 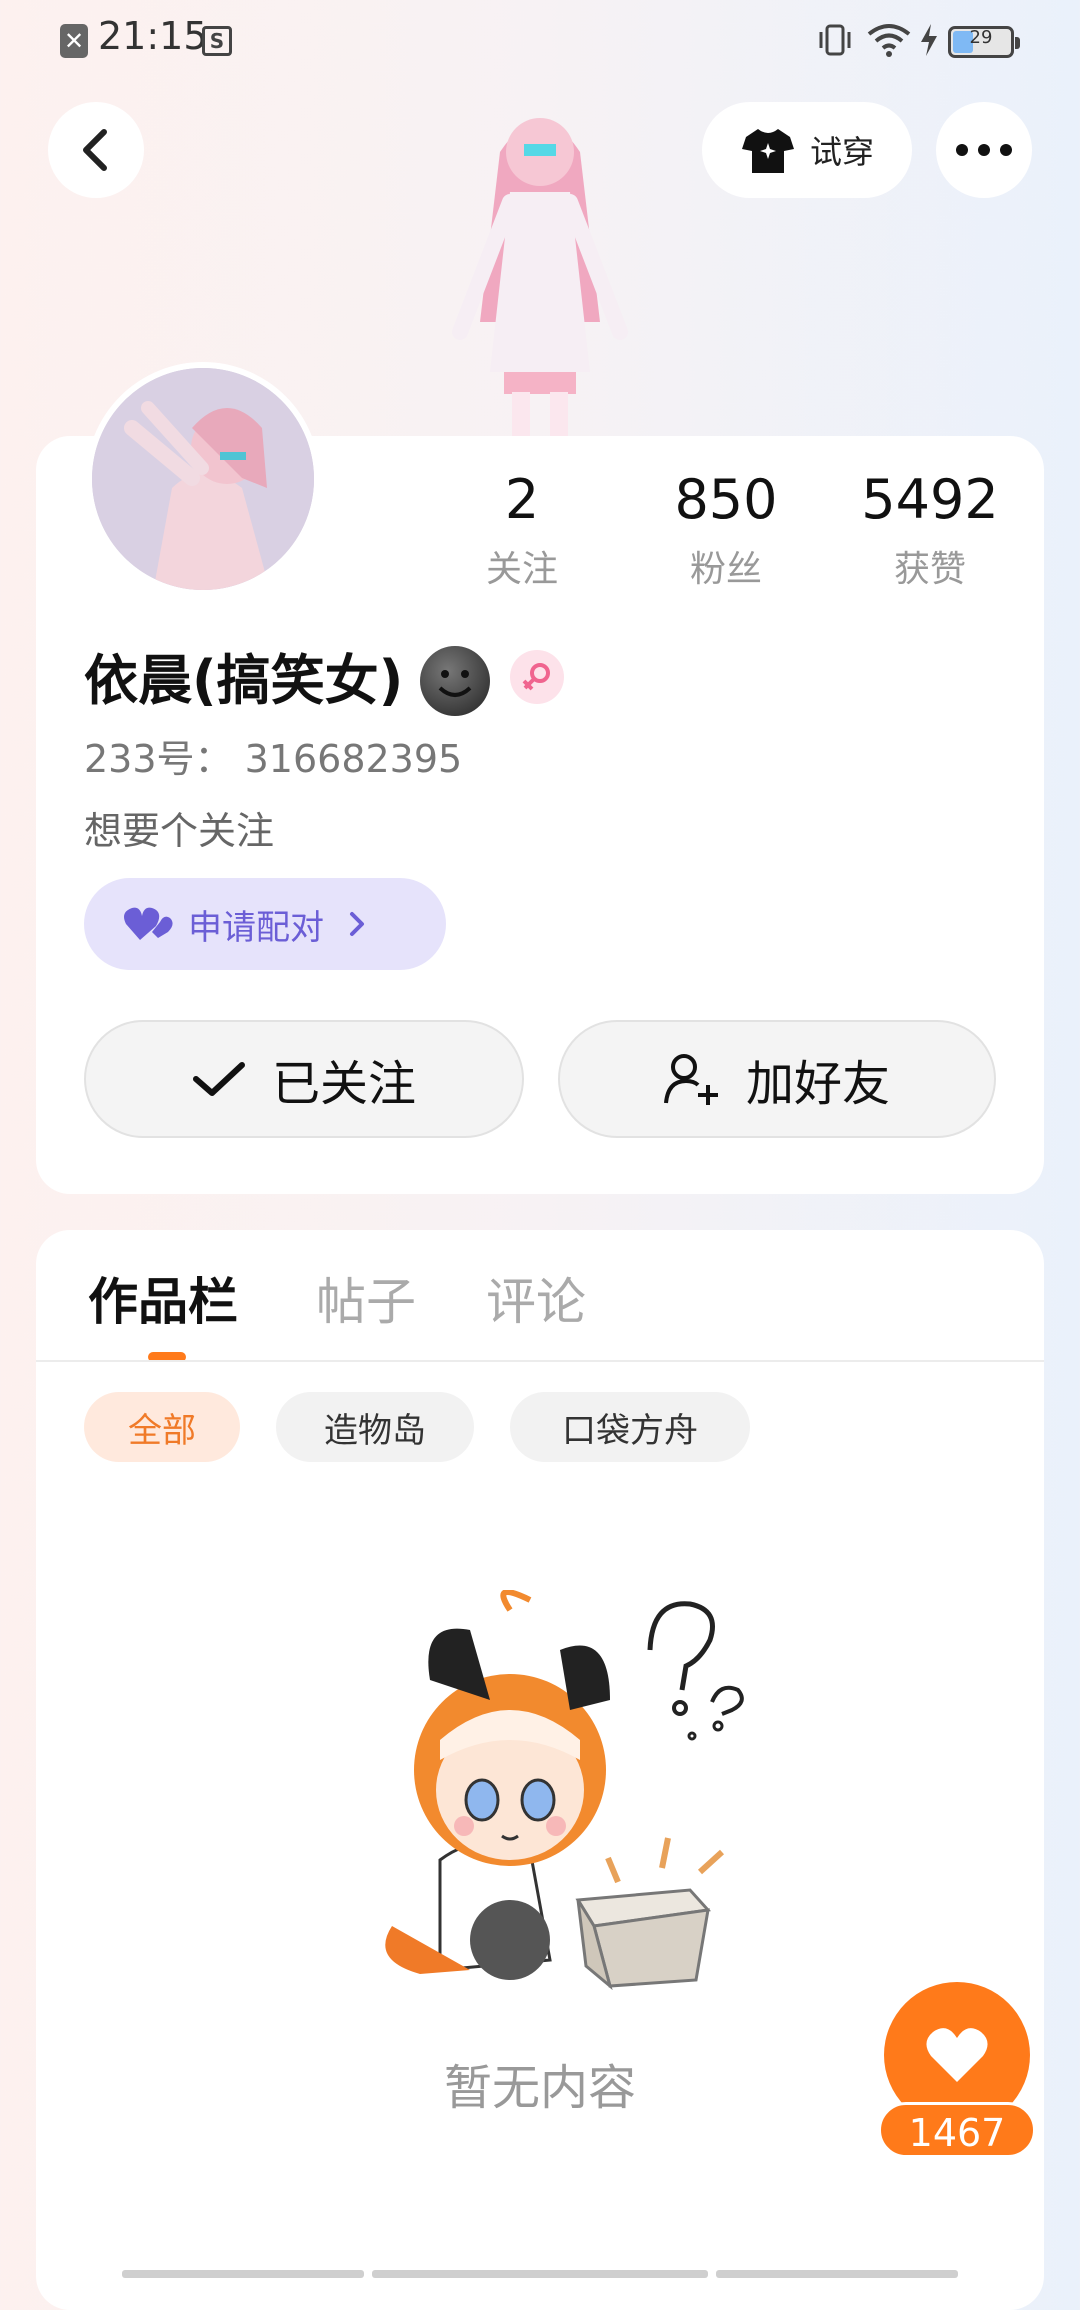 I want to click on apply-pair-button: 申请配对, so click(x=265, y=924).